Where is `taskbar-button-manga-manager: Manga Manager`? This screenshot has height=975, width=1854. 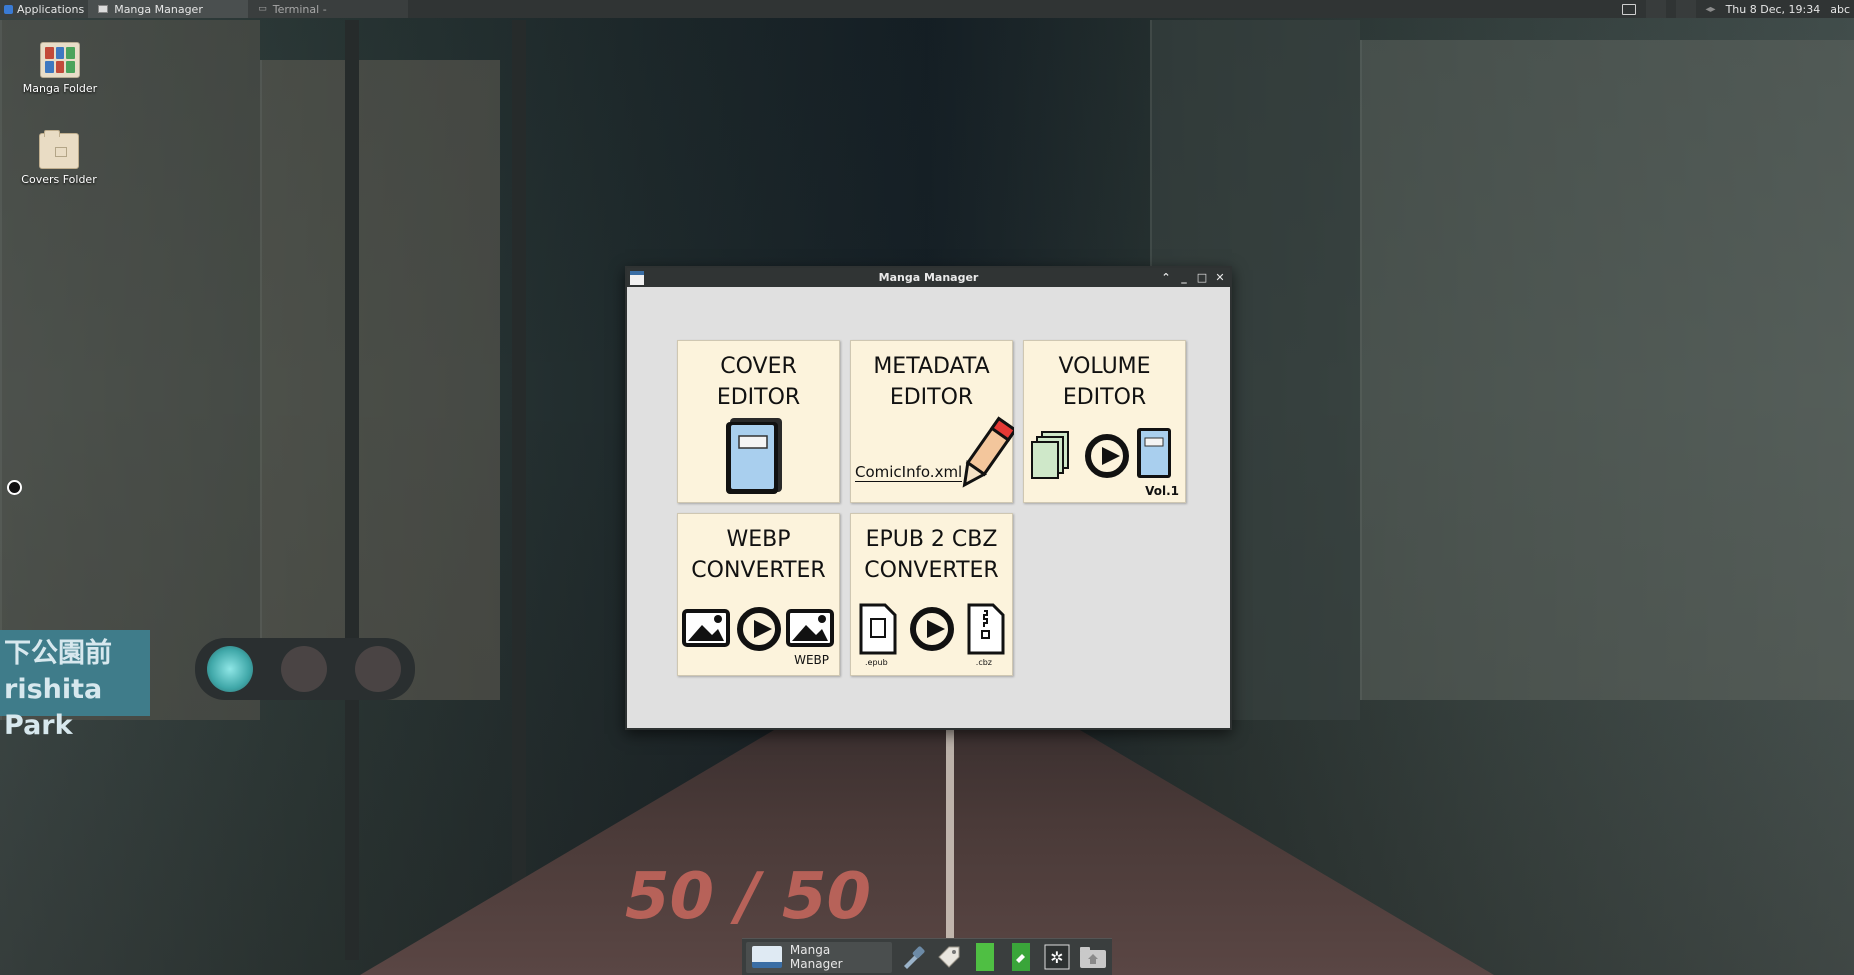
taskbar-button-manga-manager: Manga Manager is located at coordinates (168, 9).